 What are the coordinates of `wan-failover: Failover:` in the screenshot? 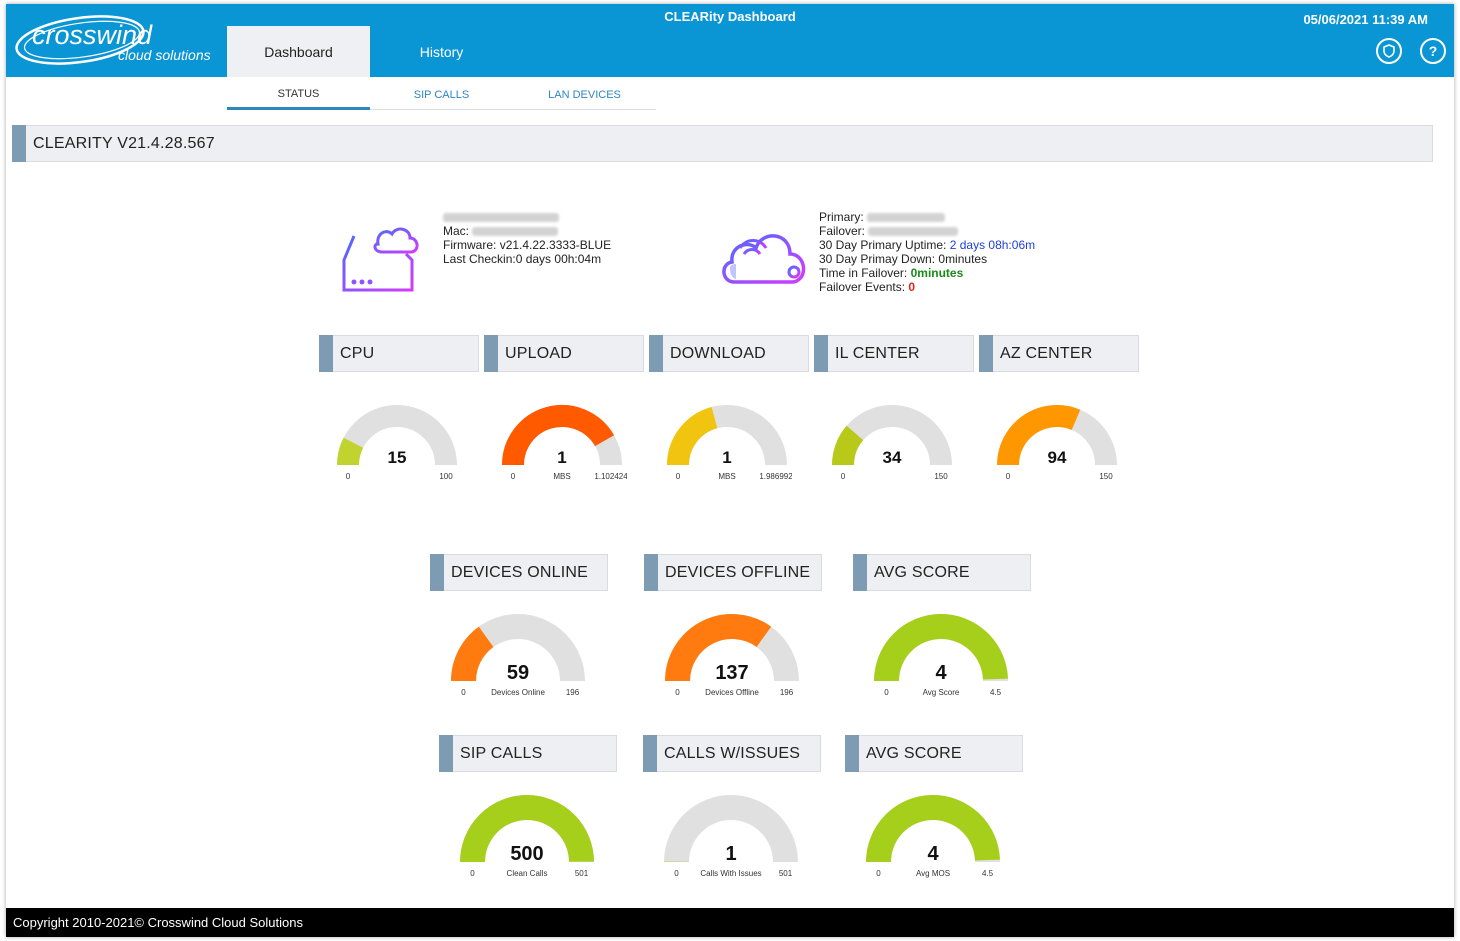 It's located at (927, 231).